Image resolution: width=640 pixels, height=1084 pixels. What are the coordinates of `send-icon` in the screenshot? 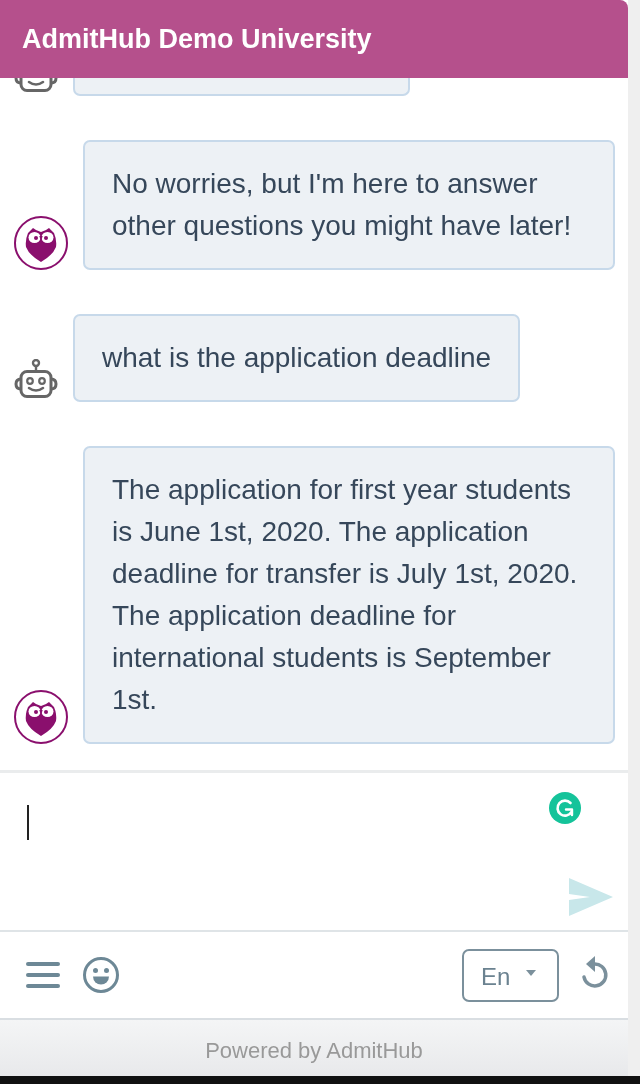 It's located at (591, 897).